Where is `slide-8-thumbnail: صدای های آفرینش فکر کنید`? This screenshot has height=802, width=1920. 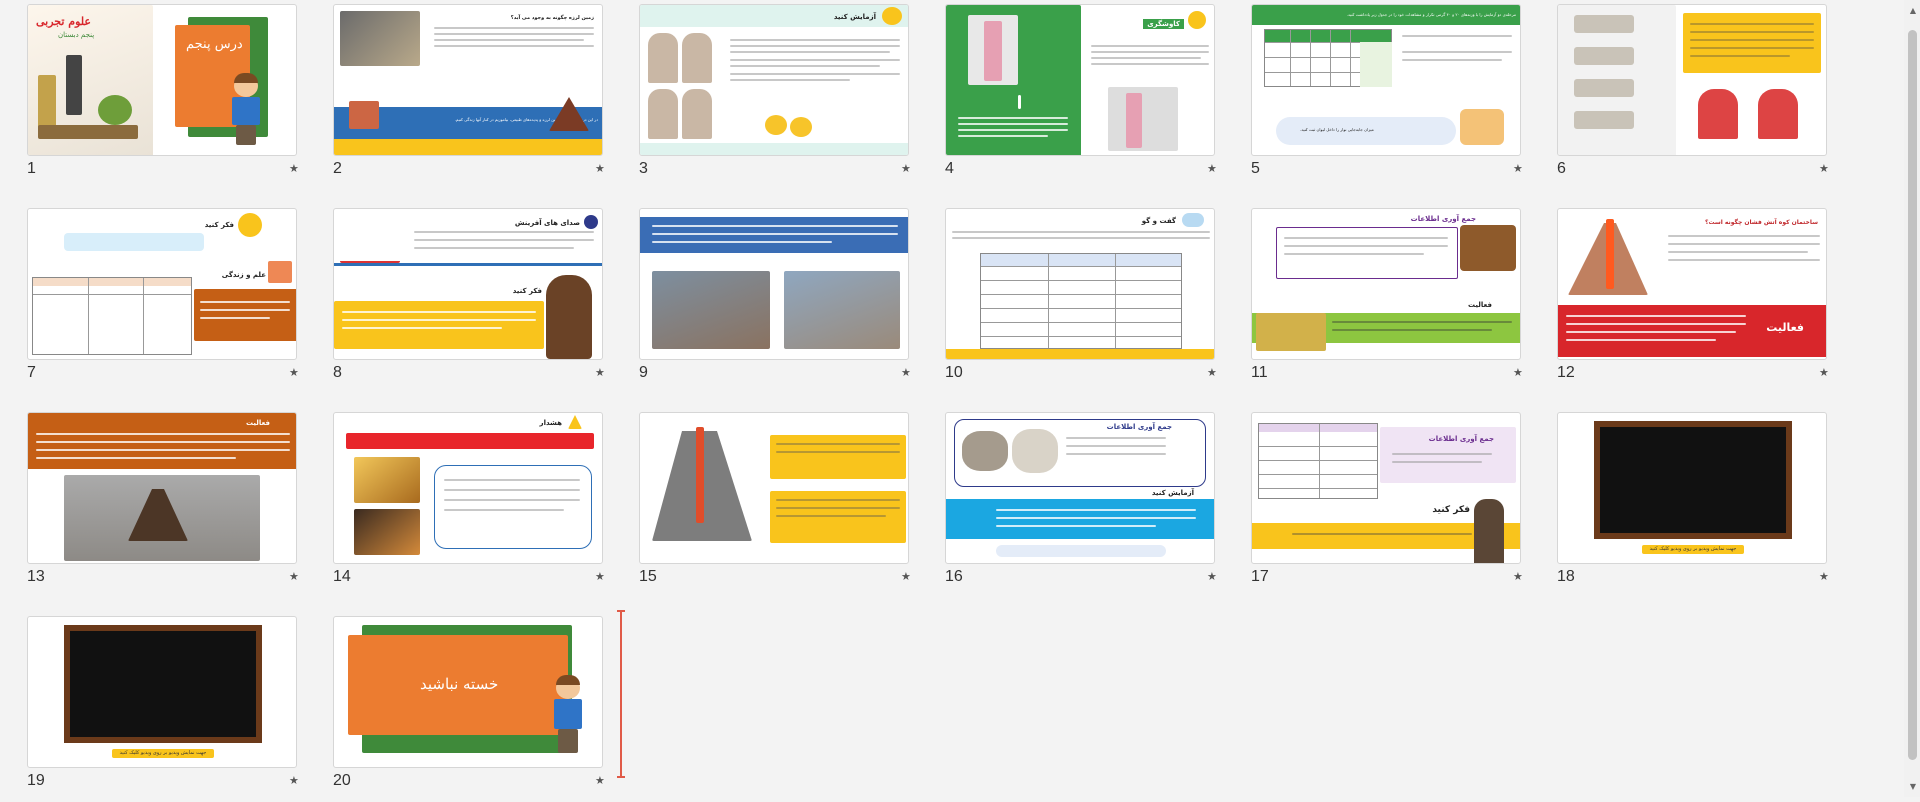
slide-8-thumbnail: صدای های آفرینش فکر کنید is located at coordinates (468, 284).